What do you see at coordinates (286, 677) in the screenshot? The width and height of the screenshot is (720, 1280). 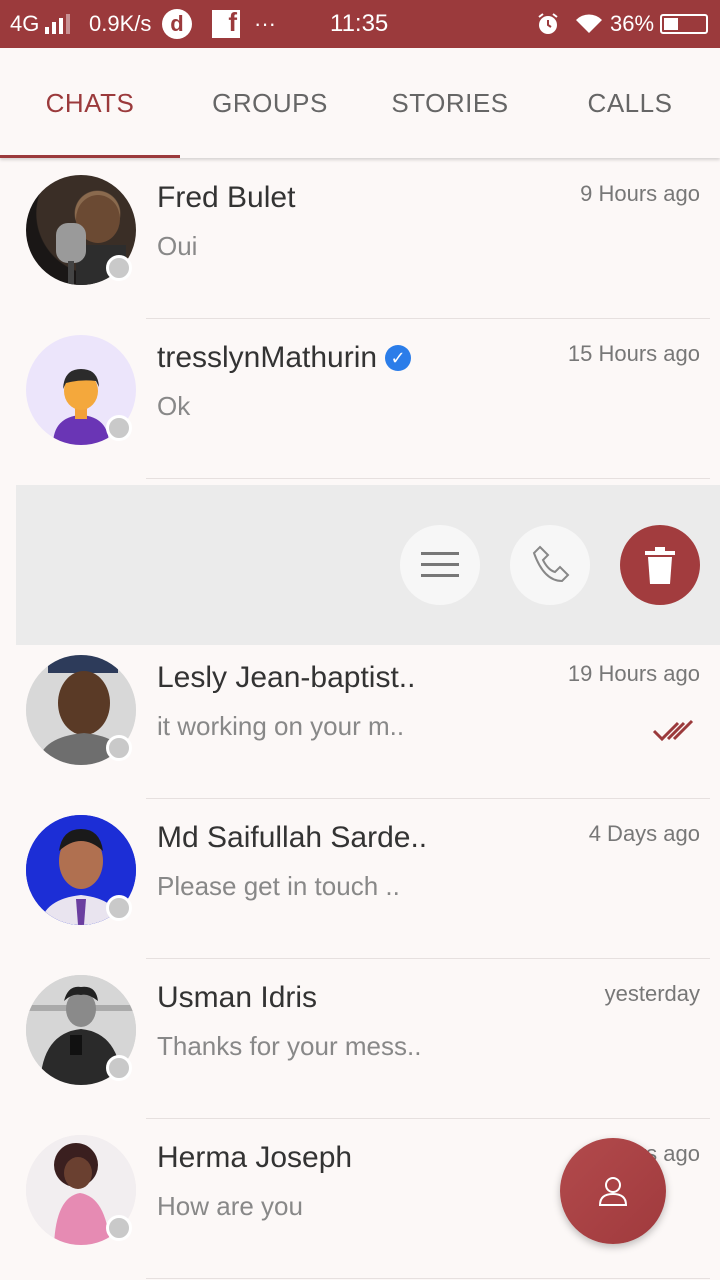 I see `contact-name: Lesly Jean-baptist..` at bounding box center [286, 677].